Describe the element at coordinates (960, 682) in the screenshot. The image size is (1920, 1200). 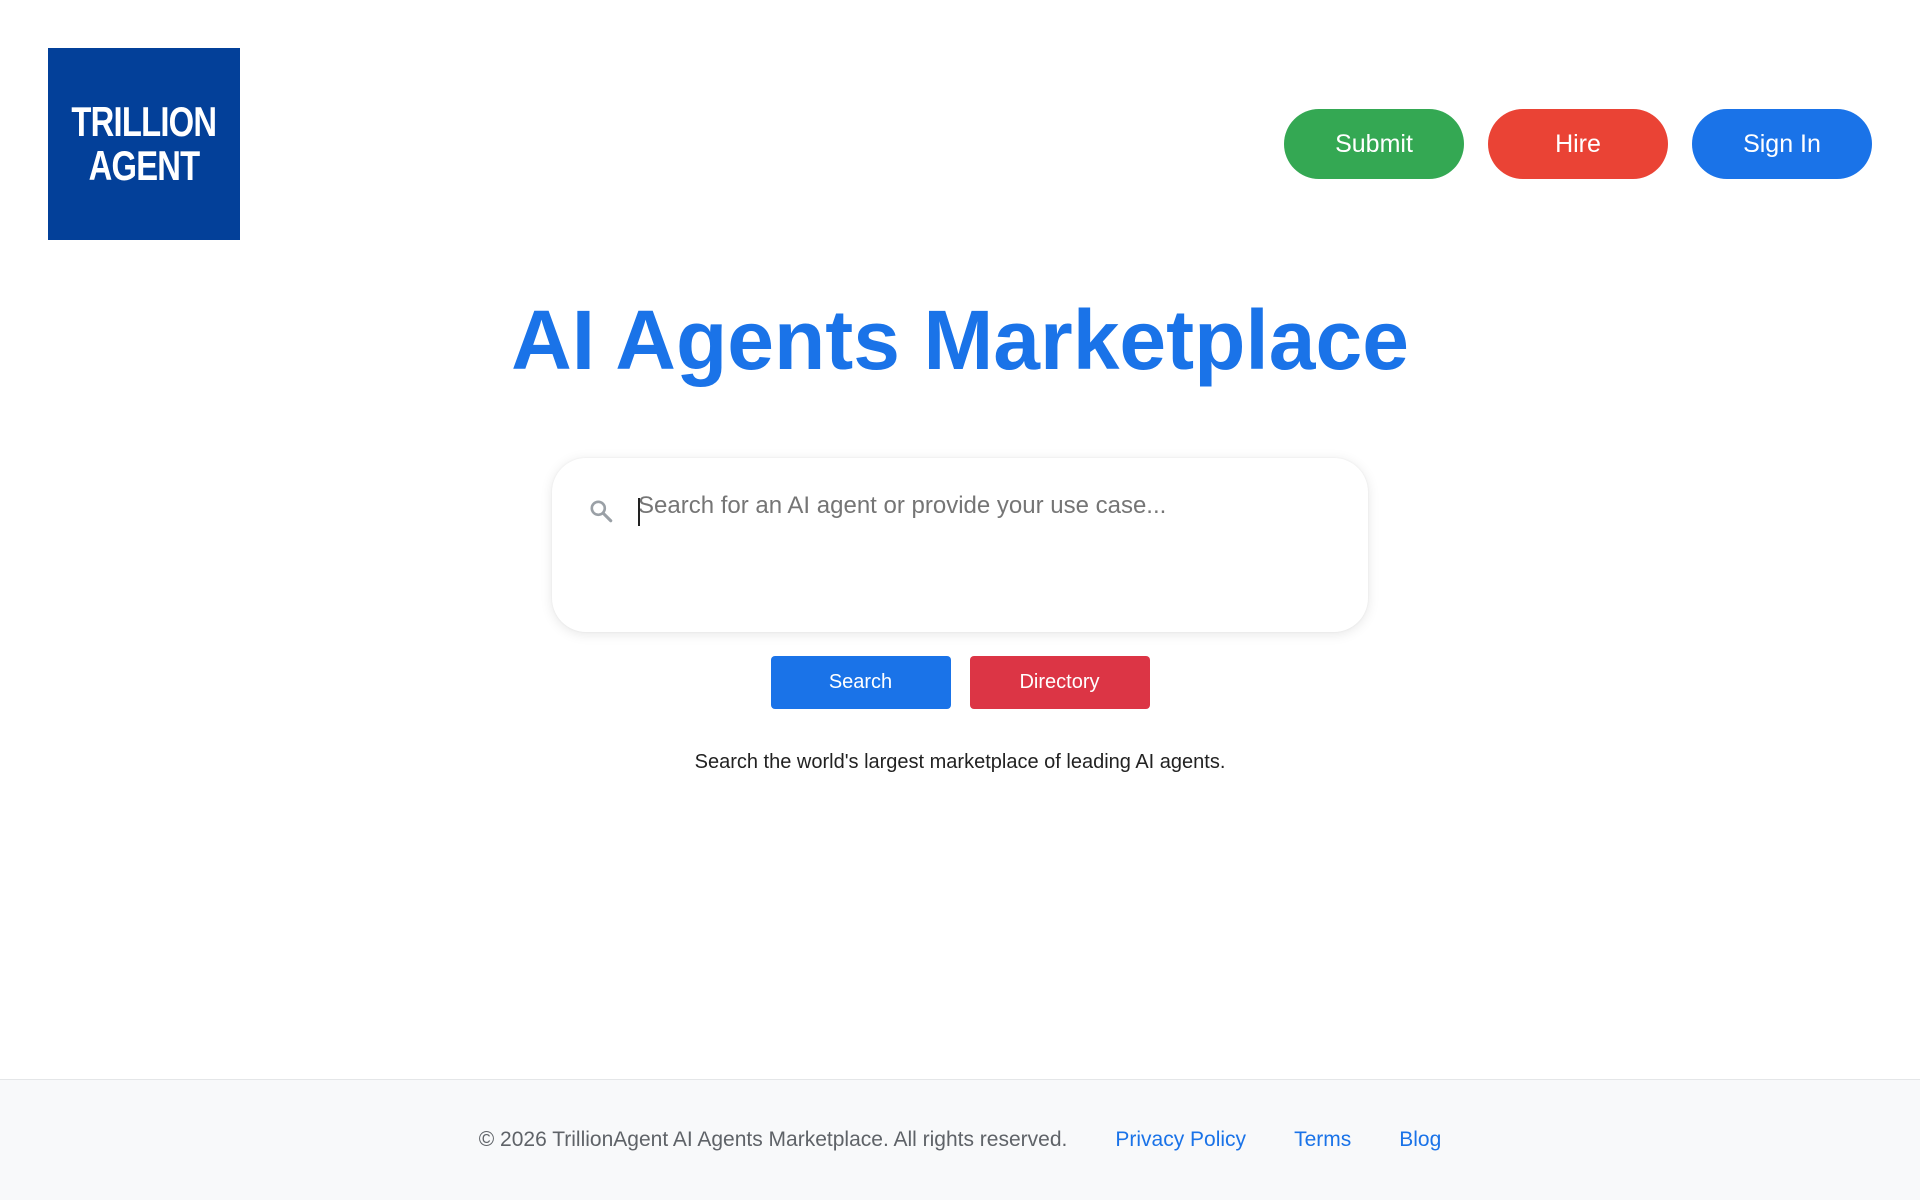
I see `search-actions: Search Directory` at that location.